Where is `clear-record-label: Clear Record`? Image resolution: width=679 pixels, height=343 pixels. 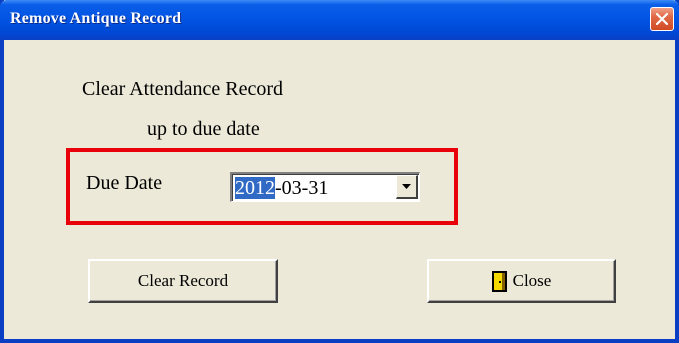 clear-record-label: Clear Record is located at coordinates (183, 280).